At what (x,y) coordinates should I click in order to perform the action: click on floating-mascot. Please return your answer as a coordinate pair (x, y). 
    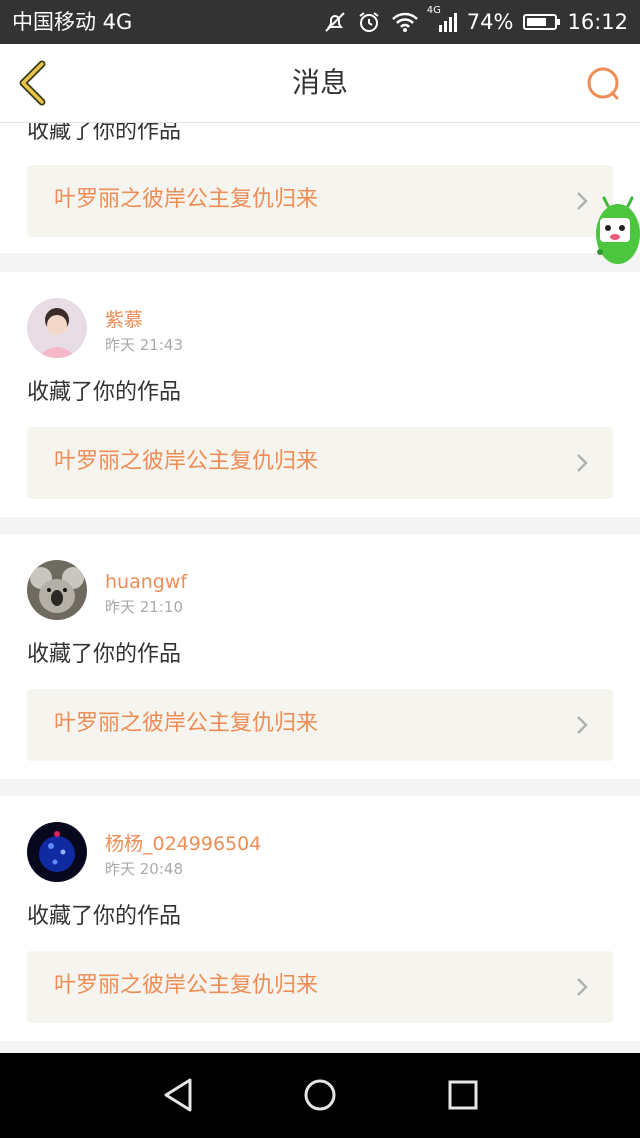
    Looking at the image, I should click on (617, 231).